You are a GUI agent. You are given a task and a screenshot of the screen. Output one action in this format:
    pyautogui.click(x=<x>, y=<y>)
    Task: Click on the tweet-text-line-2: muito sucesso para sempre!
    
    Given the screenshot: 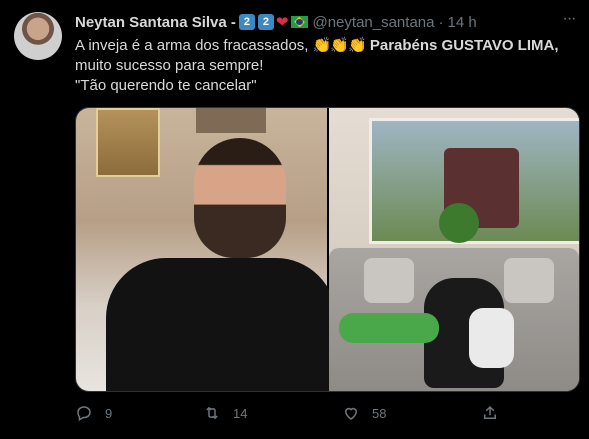 What is the action you would take?
    pyautogui.click(x=169, y=65)
    